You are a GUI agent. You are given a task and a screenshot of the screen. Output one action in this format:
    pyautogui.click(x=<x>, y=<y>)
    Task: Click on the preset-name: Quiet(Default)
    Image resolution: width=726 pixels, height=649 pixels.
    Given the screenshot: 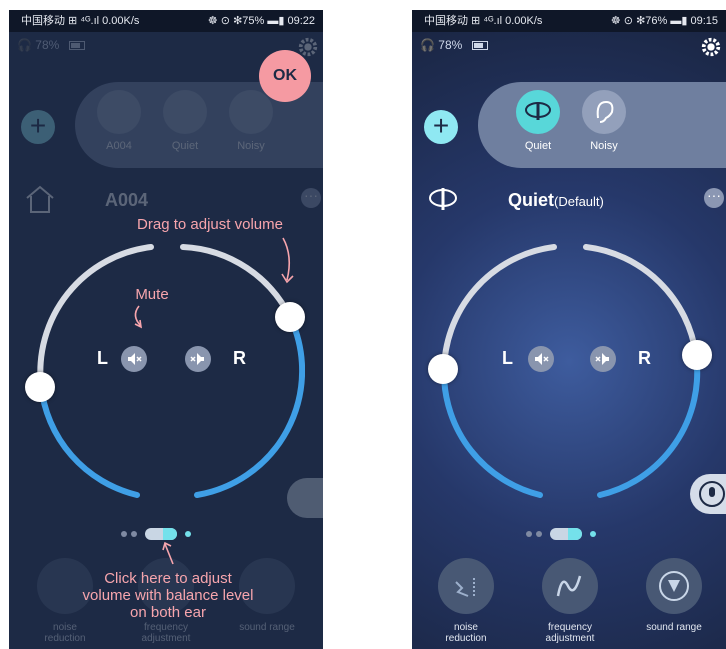 What is the action you would take?
    pyautogui.click(x=556, y=200)
    